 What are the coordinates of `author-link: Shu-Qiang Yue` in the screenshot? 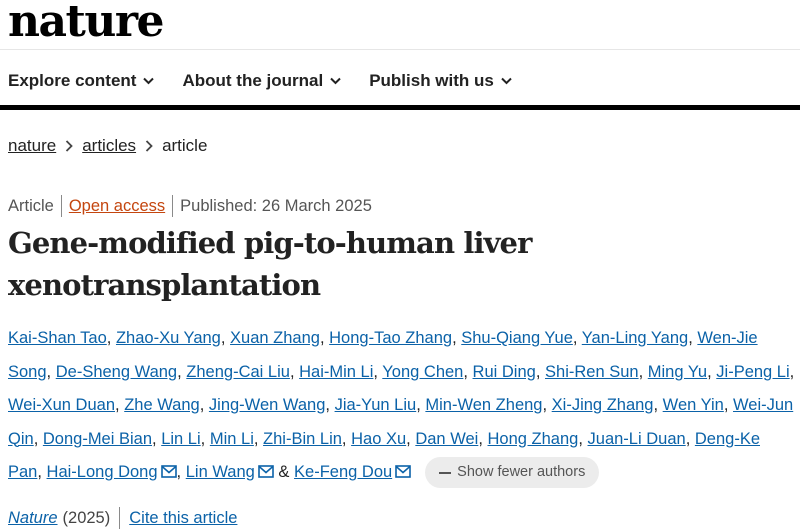 It's located at (517, 338).